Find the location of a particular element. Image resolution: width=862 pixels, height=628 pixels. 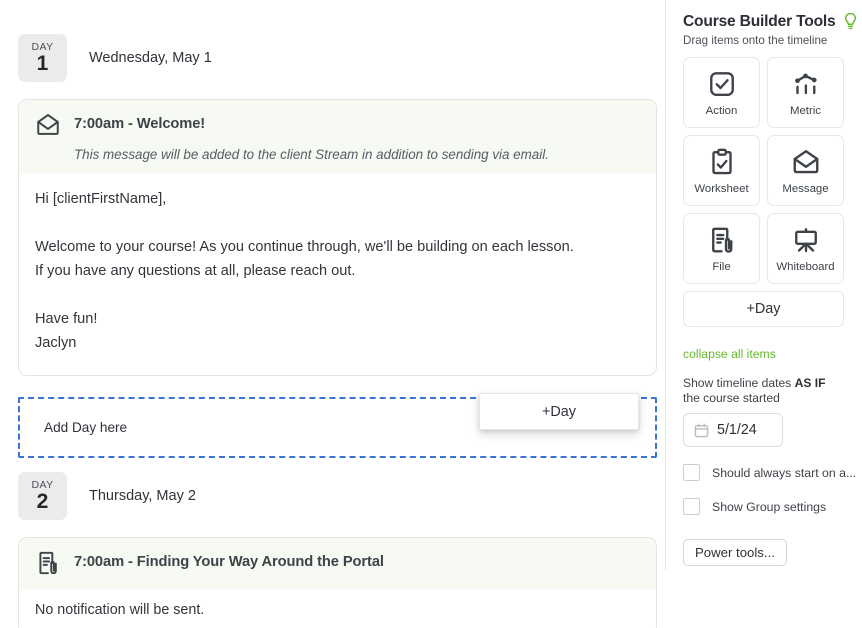

sidebar-title: Course Builder Tools is located at coordinates (759, 21).